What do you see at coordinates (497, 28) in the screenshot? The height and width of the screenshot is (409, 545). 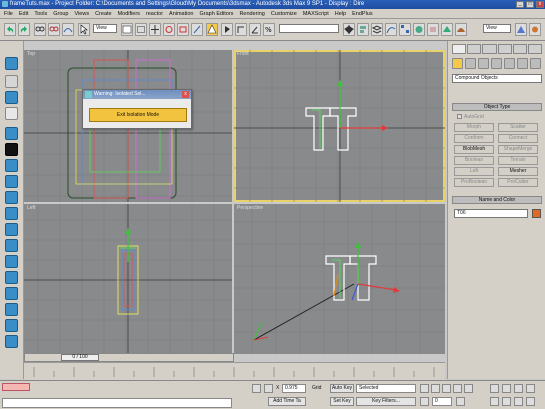 I see `render-type-dropdown: View` at bounding box center [497, 28].